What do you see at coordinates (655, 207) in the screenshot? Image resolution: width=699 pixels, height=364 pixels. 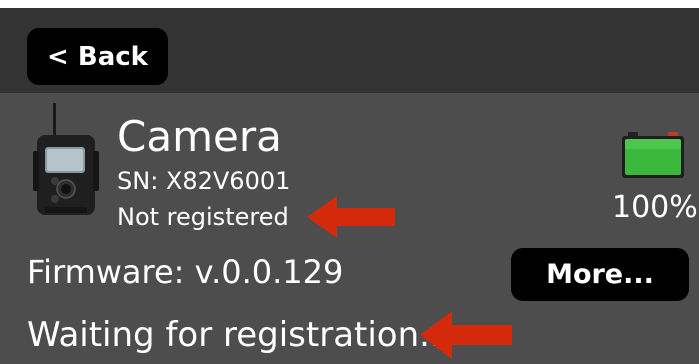 I see `battery-percentage: 100%` at bounding box center [655, 207].